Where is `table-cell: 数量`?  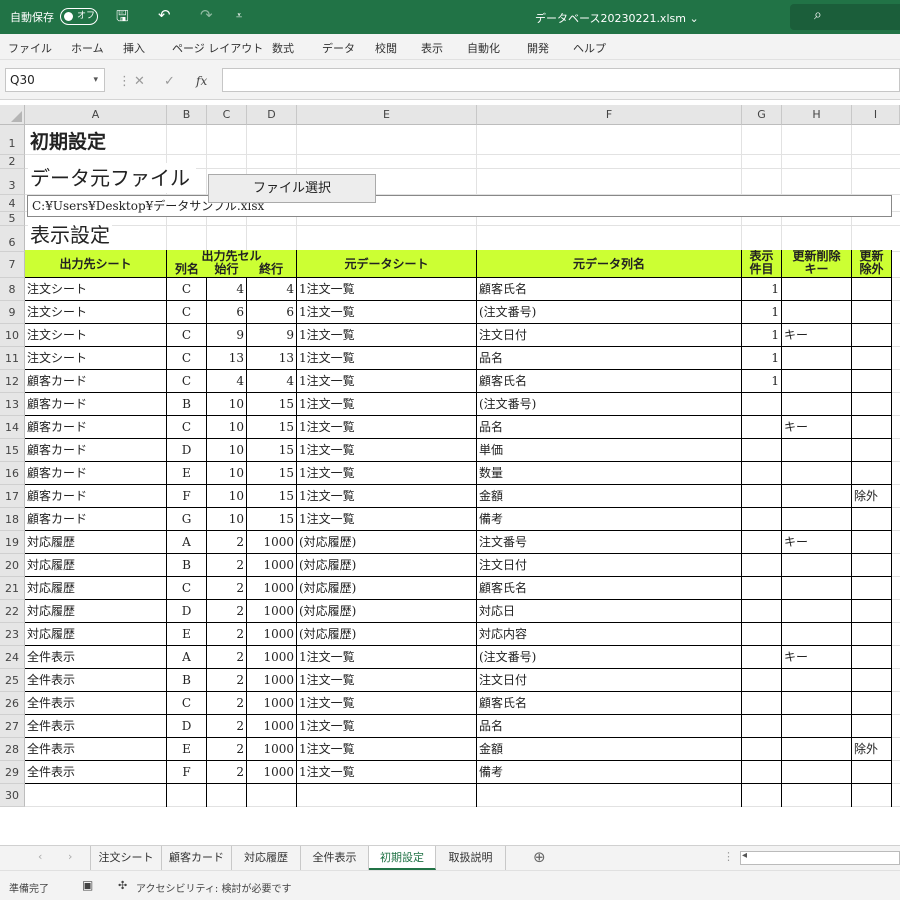 table-cell: 数量 is located at coordinates (609, 473).